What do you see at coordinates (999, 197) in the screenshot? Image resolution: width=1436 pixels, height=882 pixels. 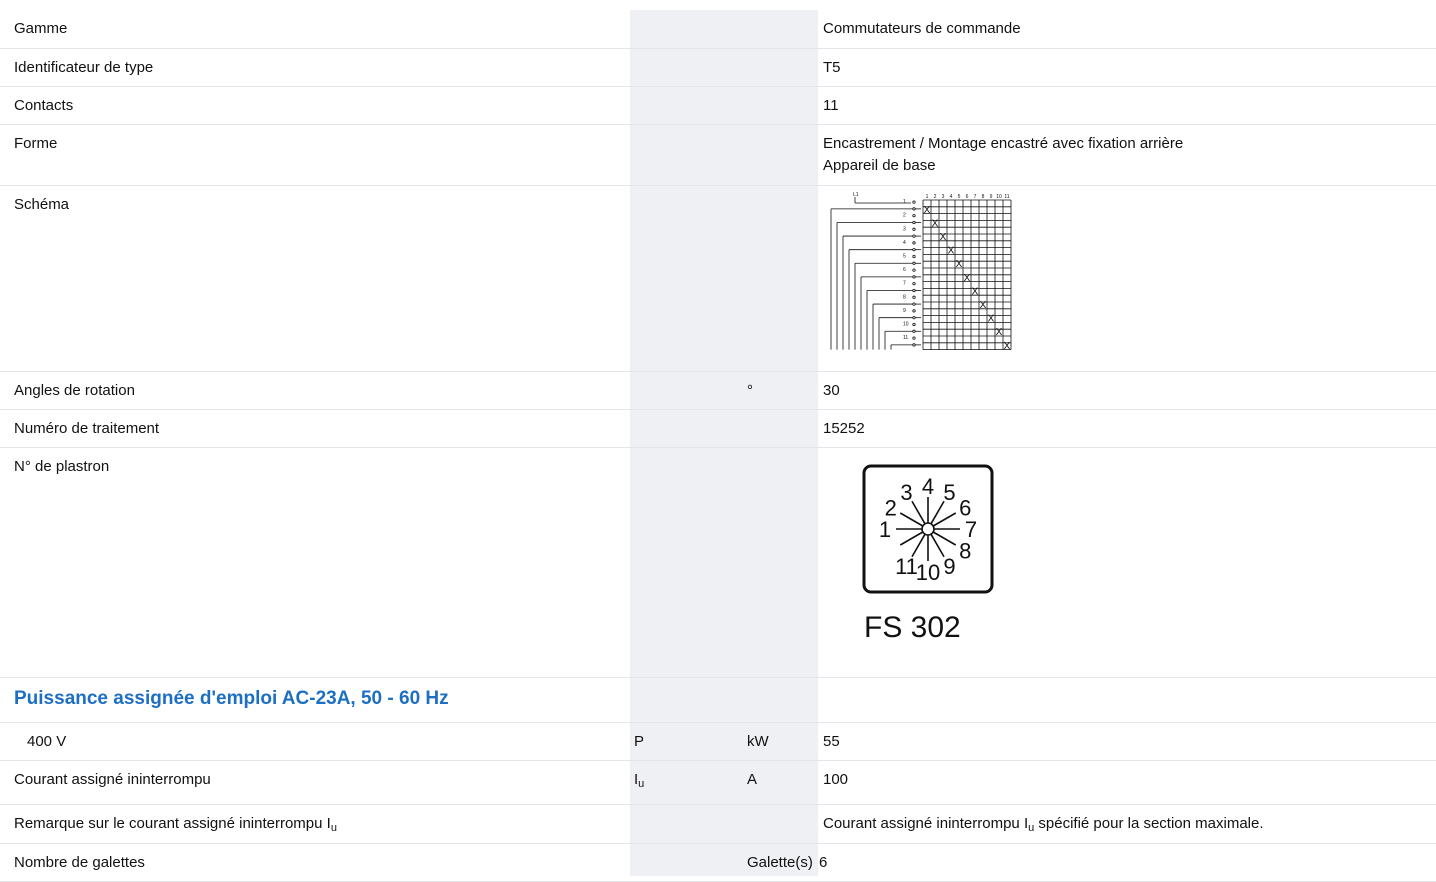 I see `schema-col-number: 10` at bounding box center [999, 197].